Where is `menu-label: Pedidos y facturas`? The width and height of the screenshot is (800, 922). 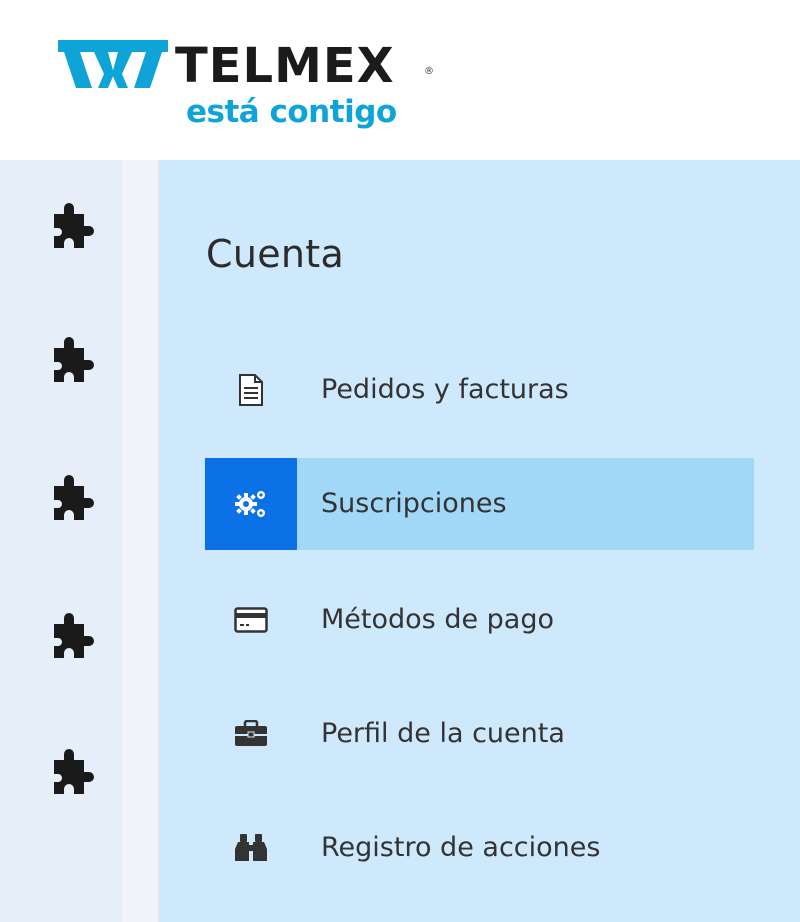 menu-label: Pedidos y facturas is located at coordinates (445, 389).